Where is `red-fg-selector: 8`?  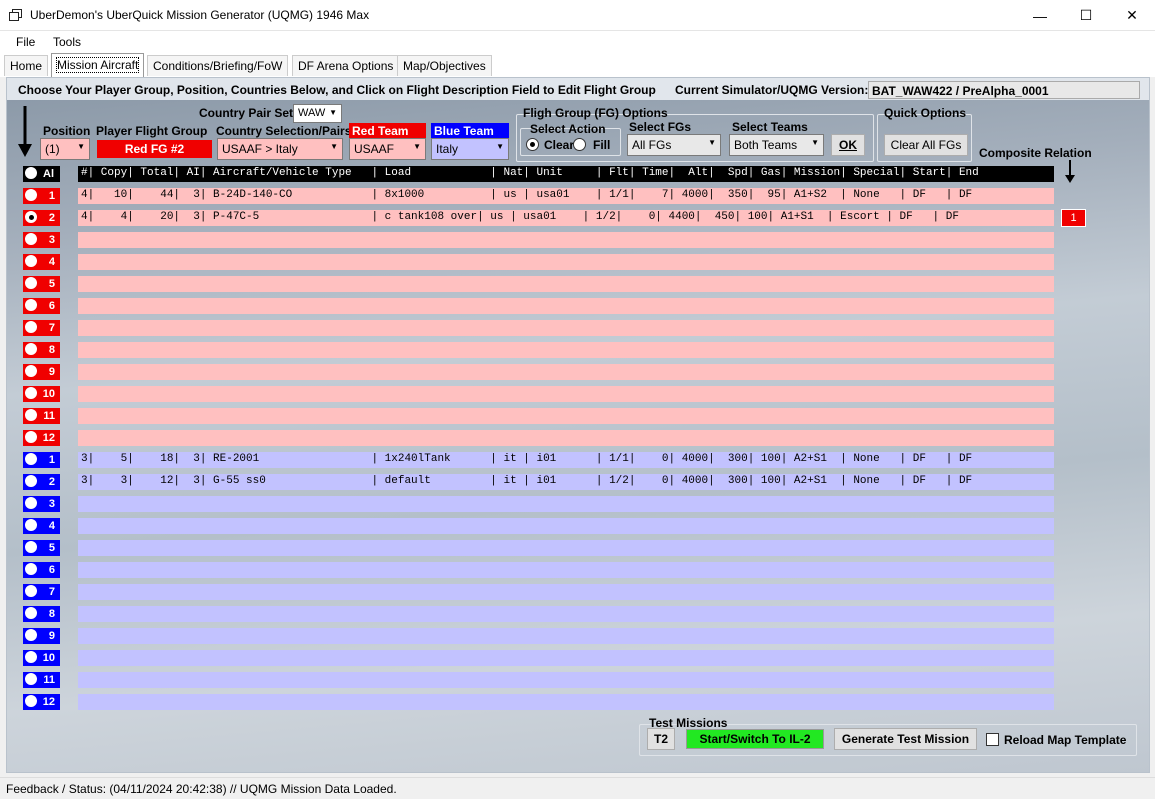
red-fg-selector: 8 is located at coordinates (41, 350).